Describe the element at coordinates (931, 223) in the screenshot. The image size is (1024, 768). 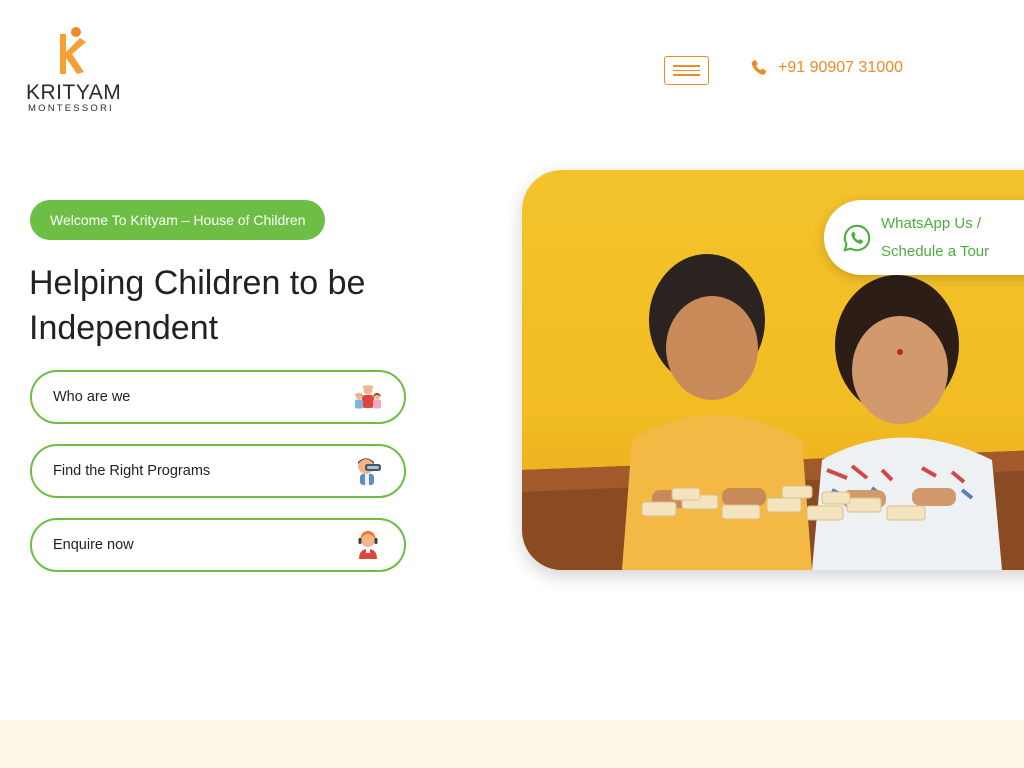
I see `whatsapp-line-1: WhatsApp Us /` at that location.